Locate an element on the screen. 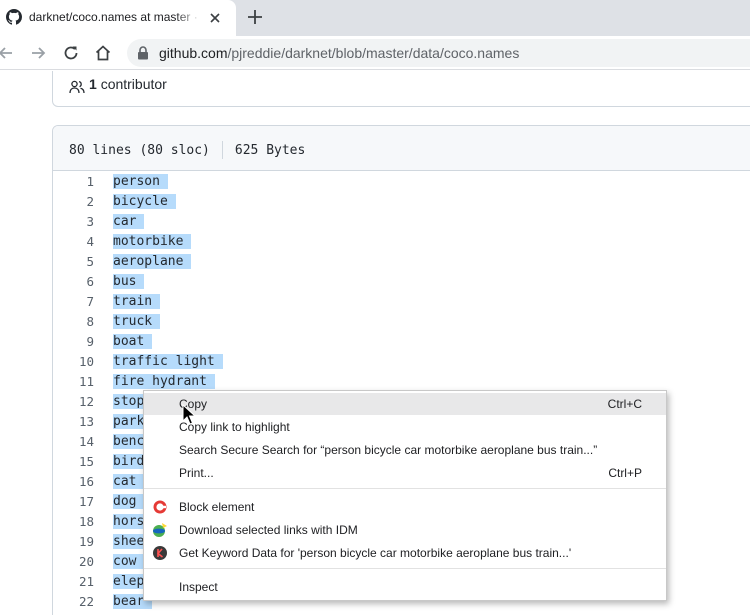 The image size is (750, 615). line-content: cat is located at coordinates (129, 482).